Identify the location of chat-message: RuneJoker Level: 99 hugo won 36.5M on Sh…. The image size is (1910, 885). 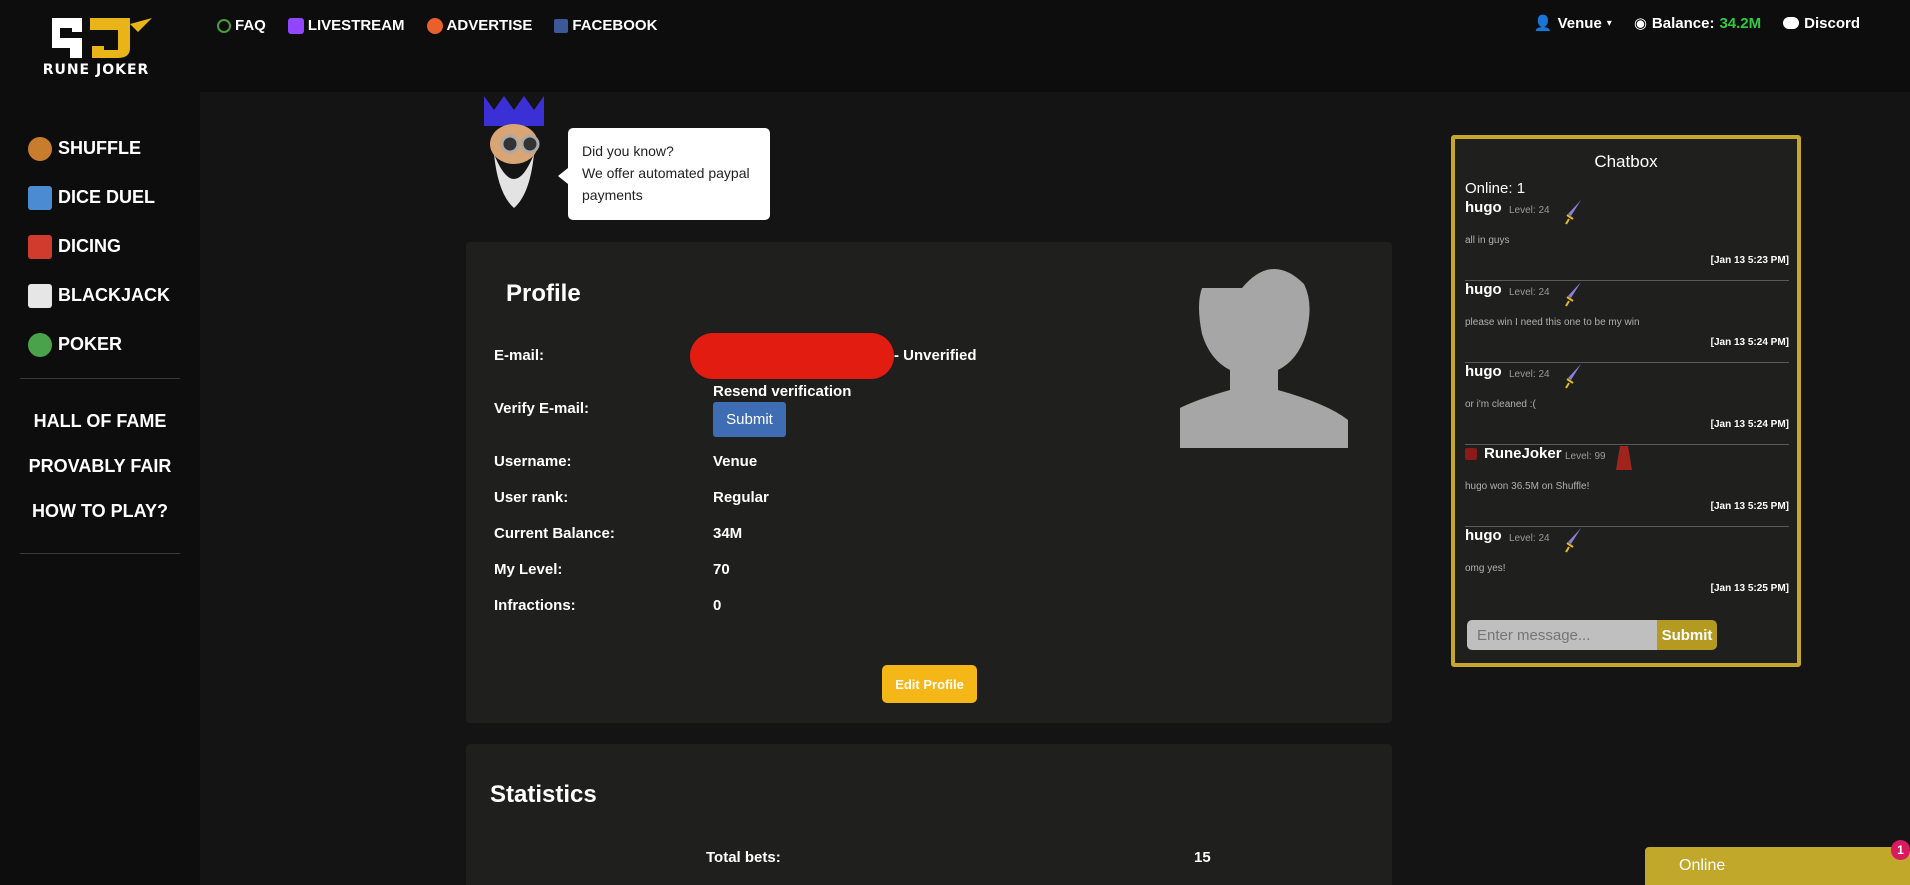
(1627, 486).